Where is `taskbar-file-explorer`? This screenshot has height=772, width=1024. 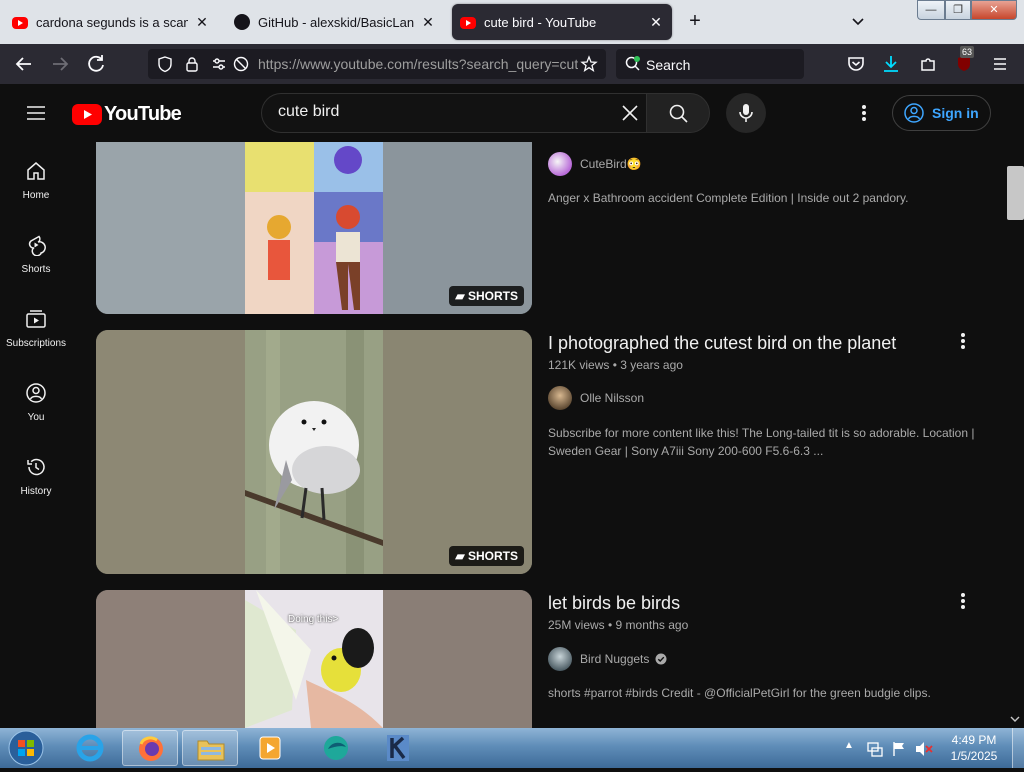
taskbar-file-explorer is located at coordinates (210, 748).